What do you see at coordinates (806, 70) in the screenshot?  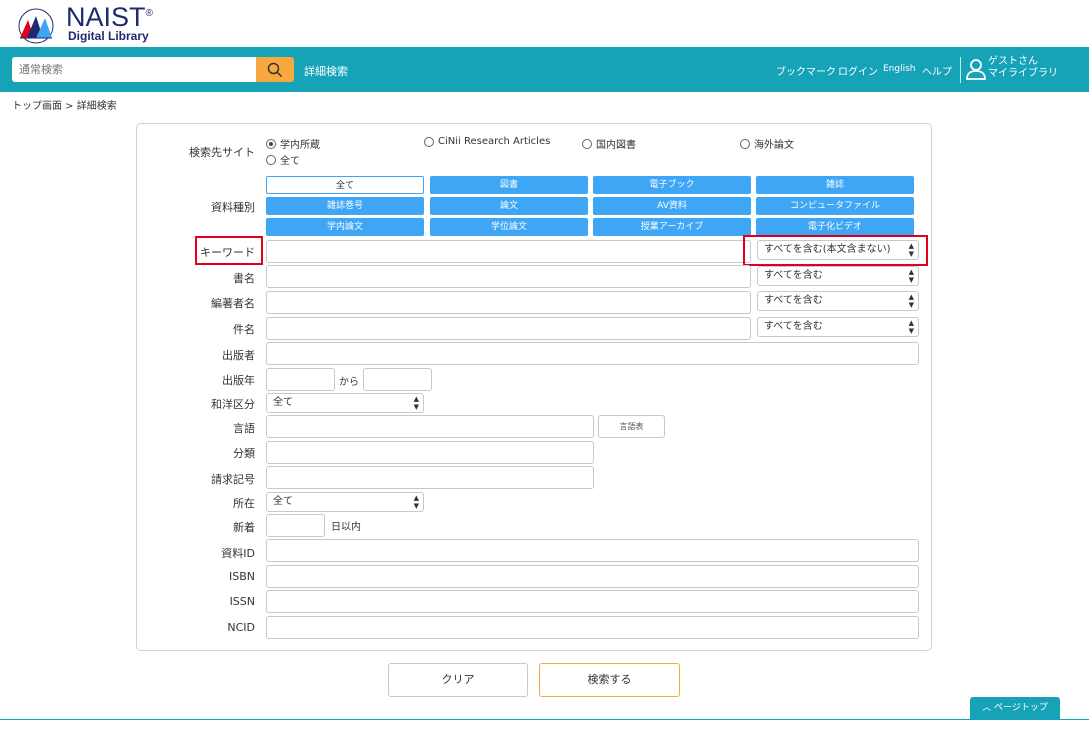 I see `bookmark-link: ブックマーク` at bounding box center [806, 70].